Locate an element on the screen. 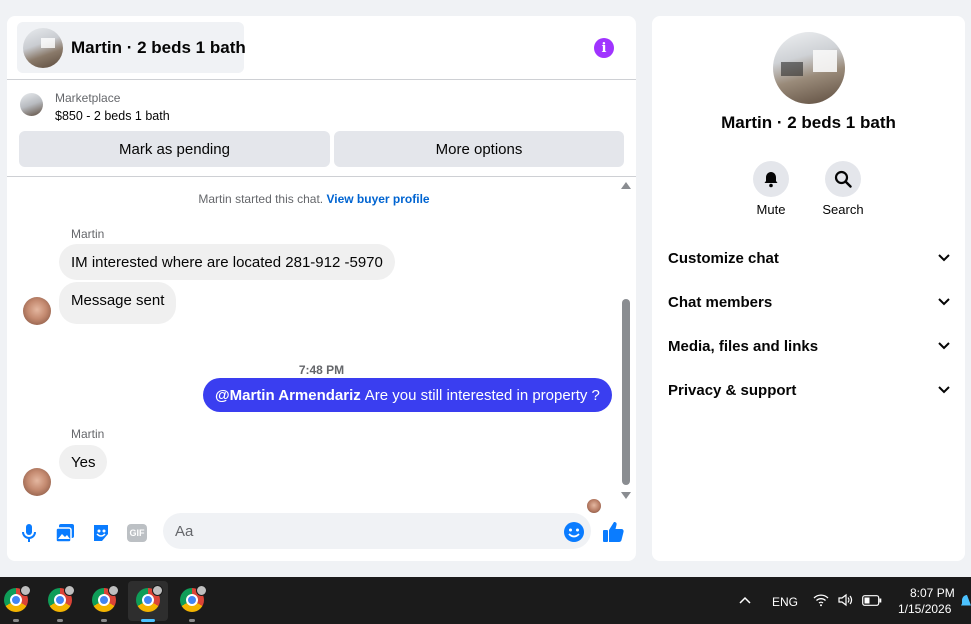 This screenshot has height=624, width=971. incoming-message: Yes is located at coordinates (83, 462).